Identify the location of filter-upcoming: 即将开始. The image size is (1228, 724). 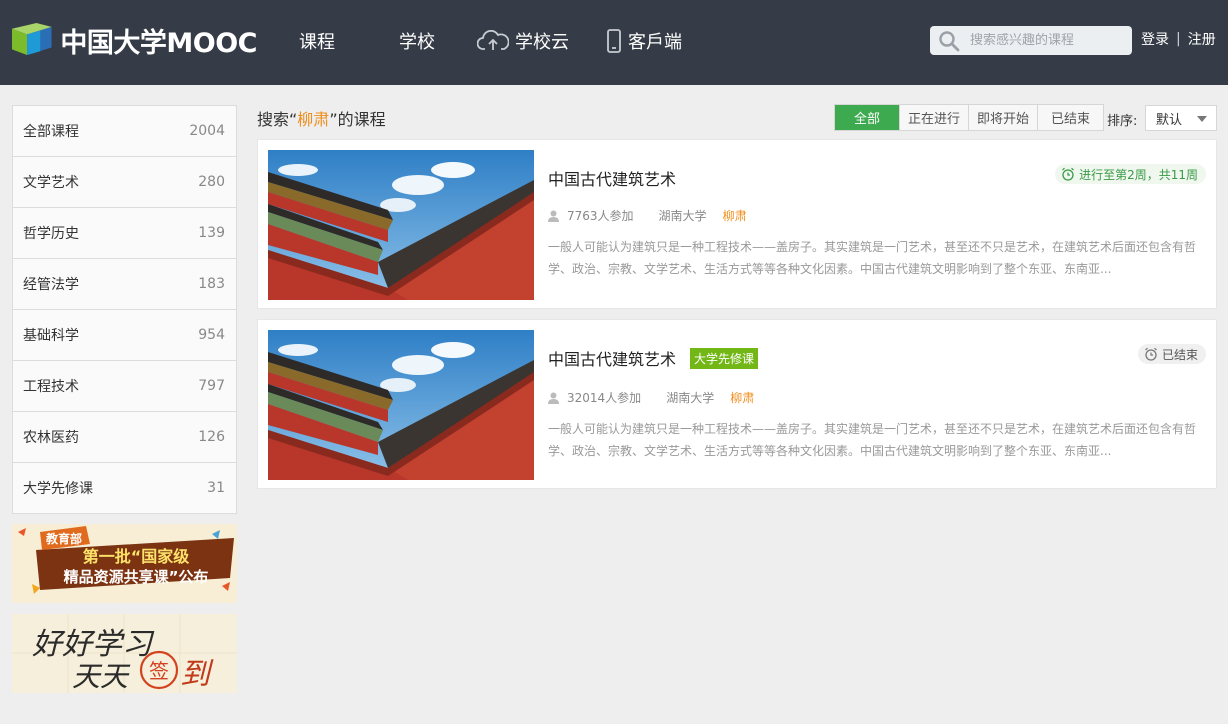
(1002, 117).